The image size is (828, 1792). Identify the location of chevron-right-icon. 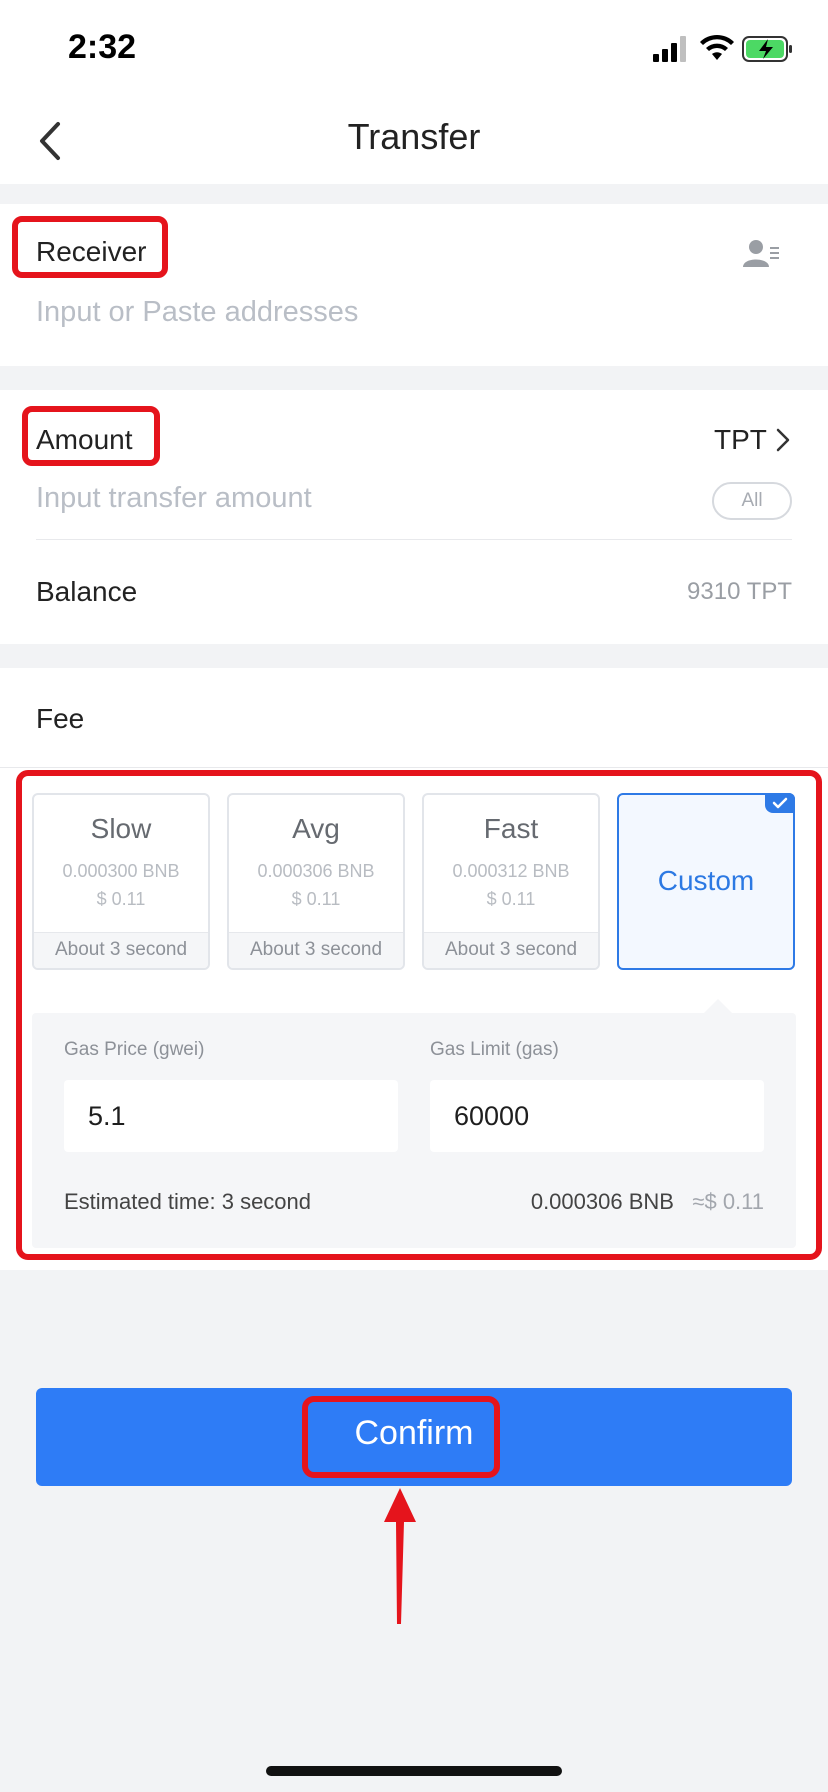
(783, 440).